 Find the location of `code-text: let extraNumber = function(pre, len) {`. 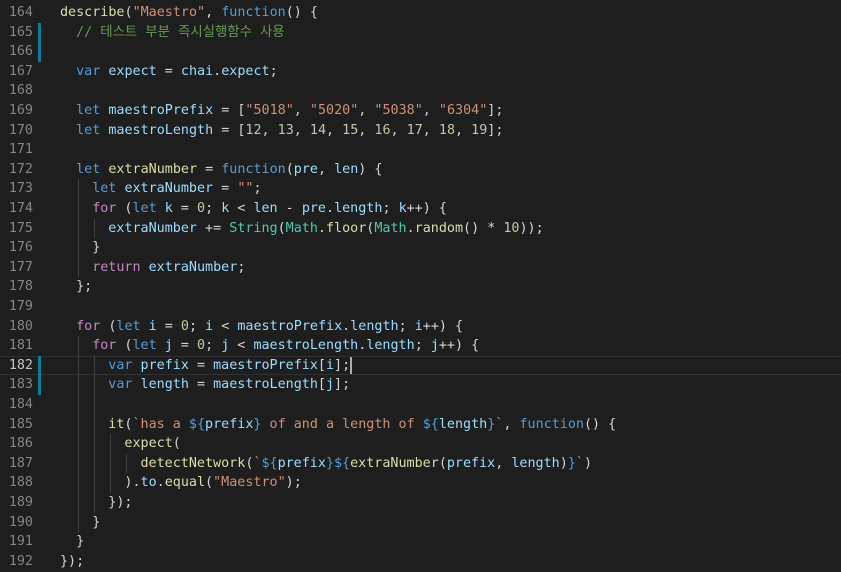

code-text: let extraNumber = function(pre, len) { is located at coordinates (229, 170).